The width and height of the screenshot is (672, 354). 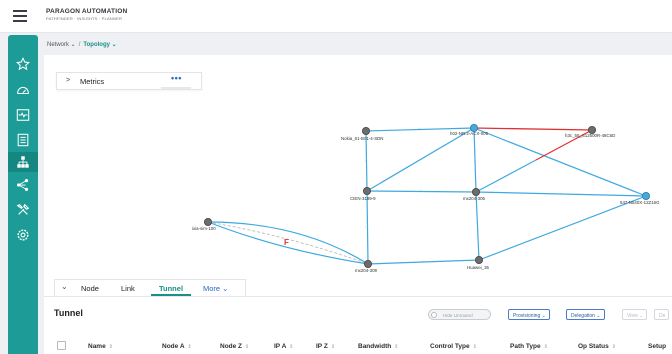 I want to click on select-all-checkbox, so click(x=61, y=345).